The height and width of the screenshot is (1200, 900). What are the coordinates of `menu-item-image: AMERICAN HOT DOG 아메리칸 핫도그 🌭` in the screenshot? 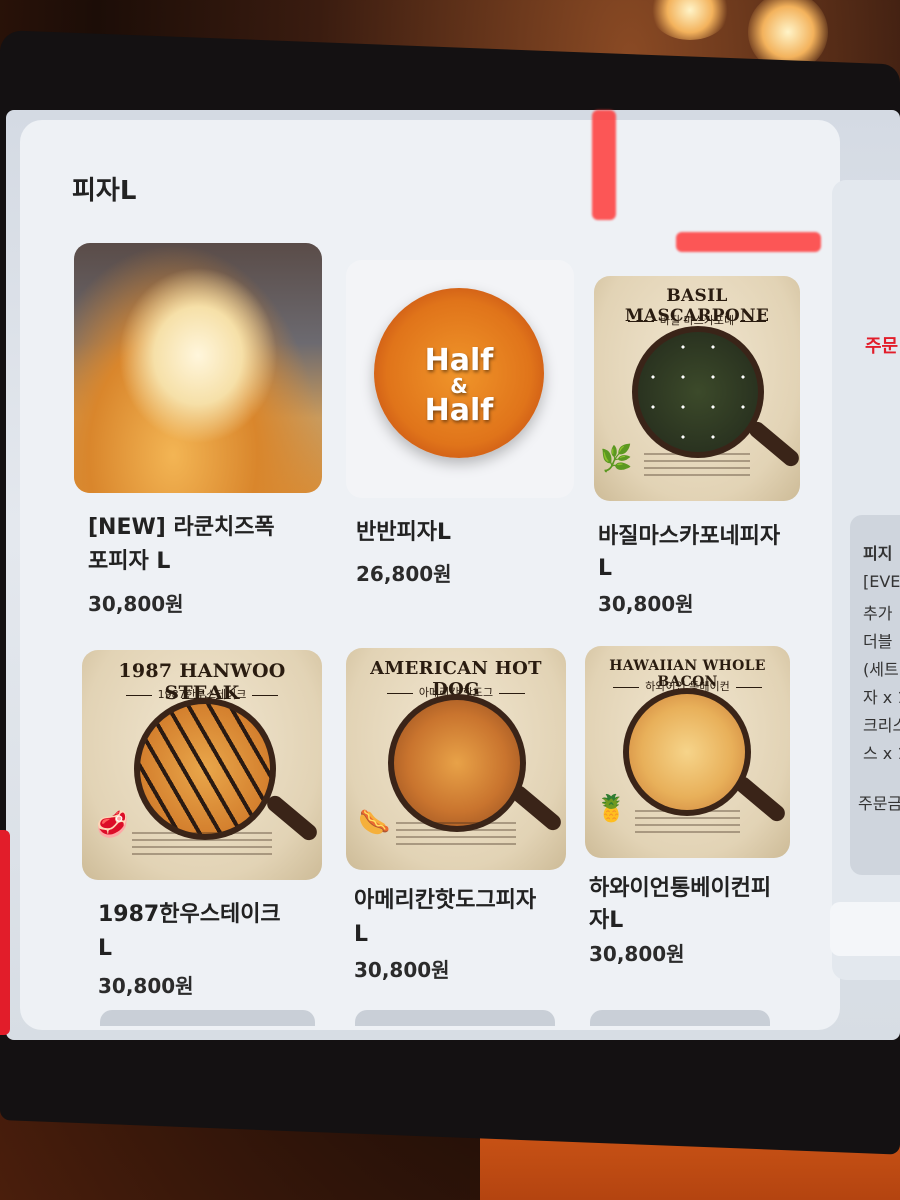 It's located at (456, 759).